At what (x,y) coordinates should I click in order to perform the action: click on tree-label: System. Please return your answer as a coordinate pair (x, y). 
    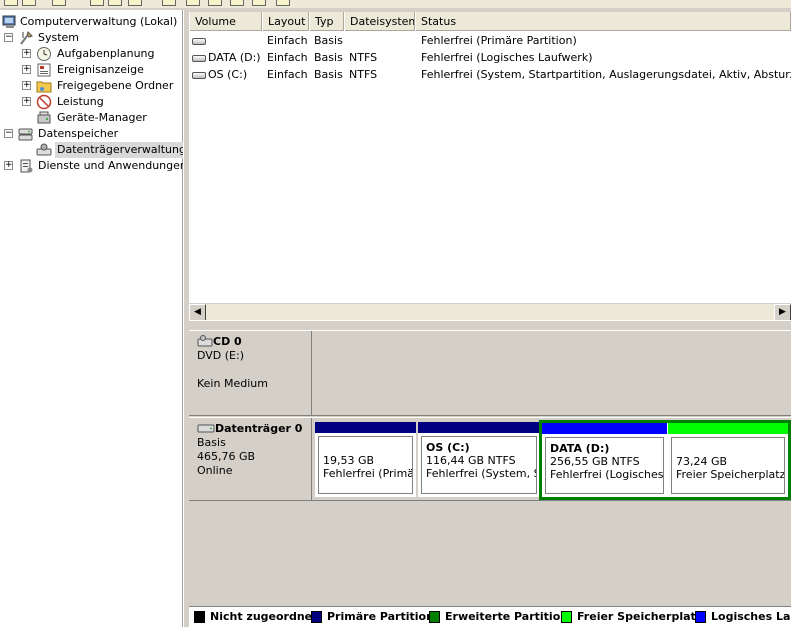
    Looking at the image, I should click on (59, 37).